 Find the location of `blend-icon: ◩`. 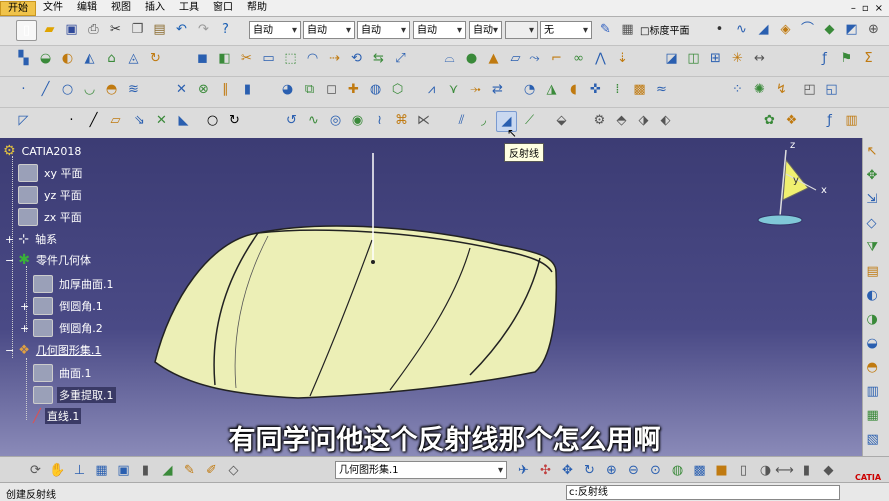

blend-icon: ◩ is located at coordinates (851, 29).